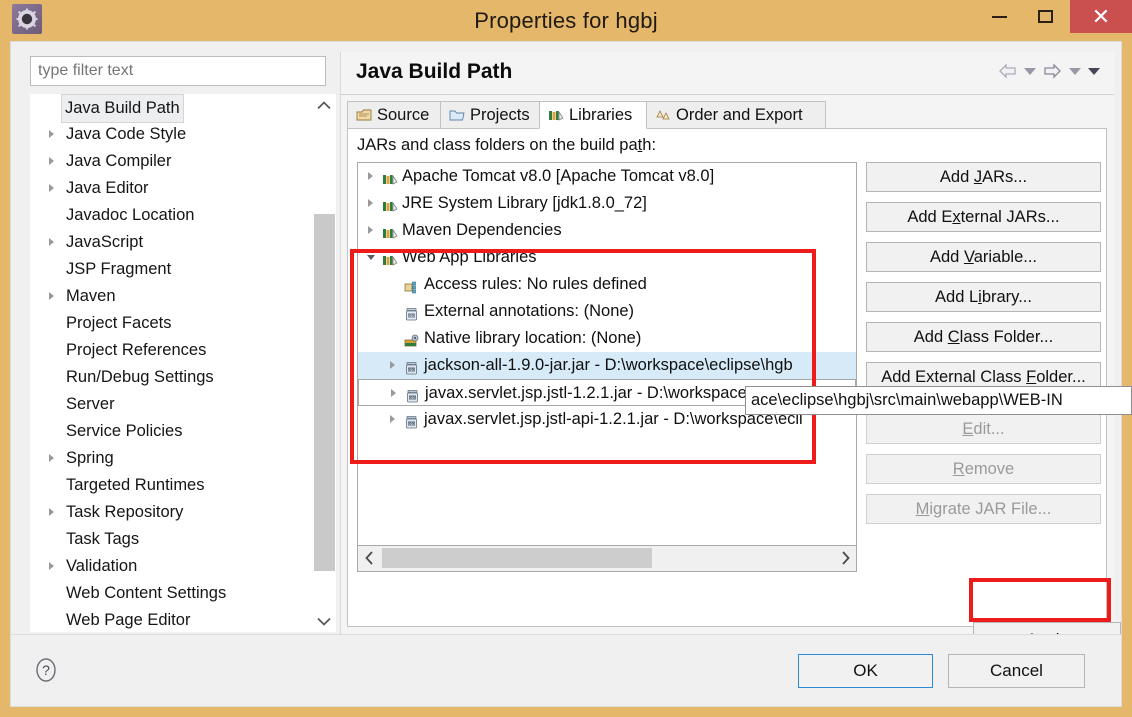  I want to click on maximize-button, so click(1045, 16).